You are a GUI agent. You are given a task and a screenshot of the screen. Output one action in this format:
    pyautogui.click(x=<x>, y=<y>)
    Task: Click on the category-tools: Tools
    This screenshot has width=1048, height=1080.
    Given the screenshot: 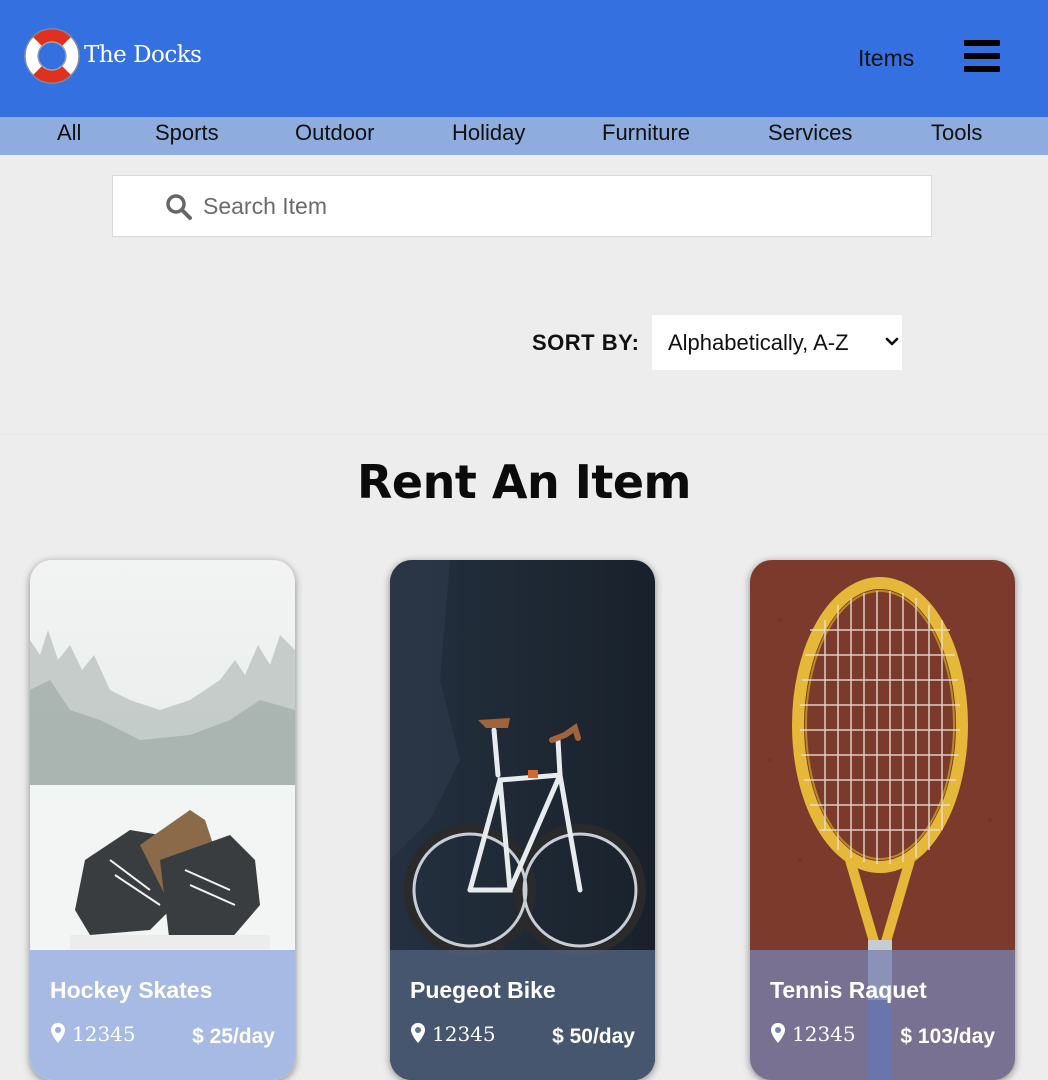 What is the action you would take?
    pyautogui.click(x=956, y=133)
    